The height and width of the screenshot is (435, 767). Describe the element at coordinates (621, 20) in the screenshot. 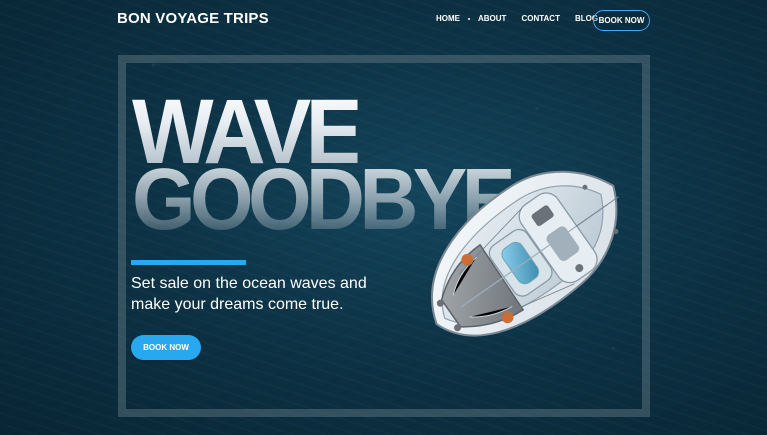

I see `header-book-now-button: BOOK NOW` at that location.